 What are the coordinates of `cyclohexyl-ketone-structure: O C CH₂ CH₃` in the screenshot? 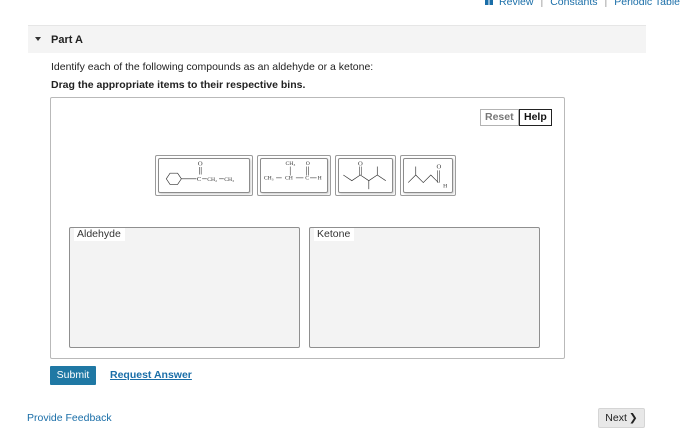 It's located at (199, 173).